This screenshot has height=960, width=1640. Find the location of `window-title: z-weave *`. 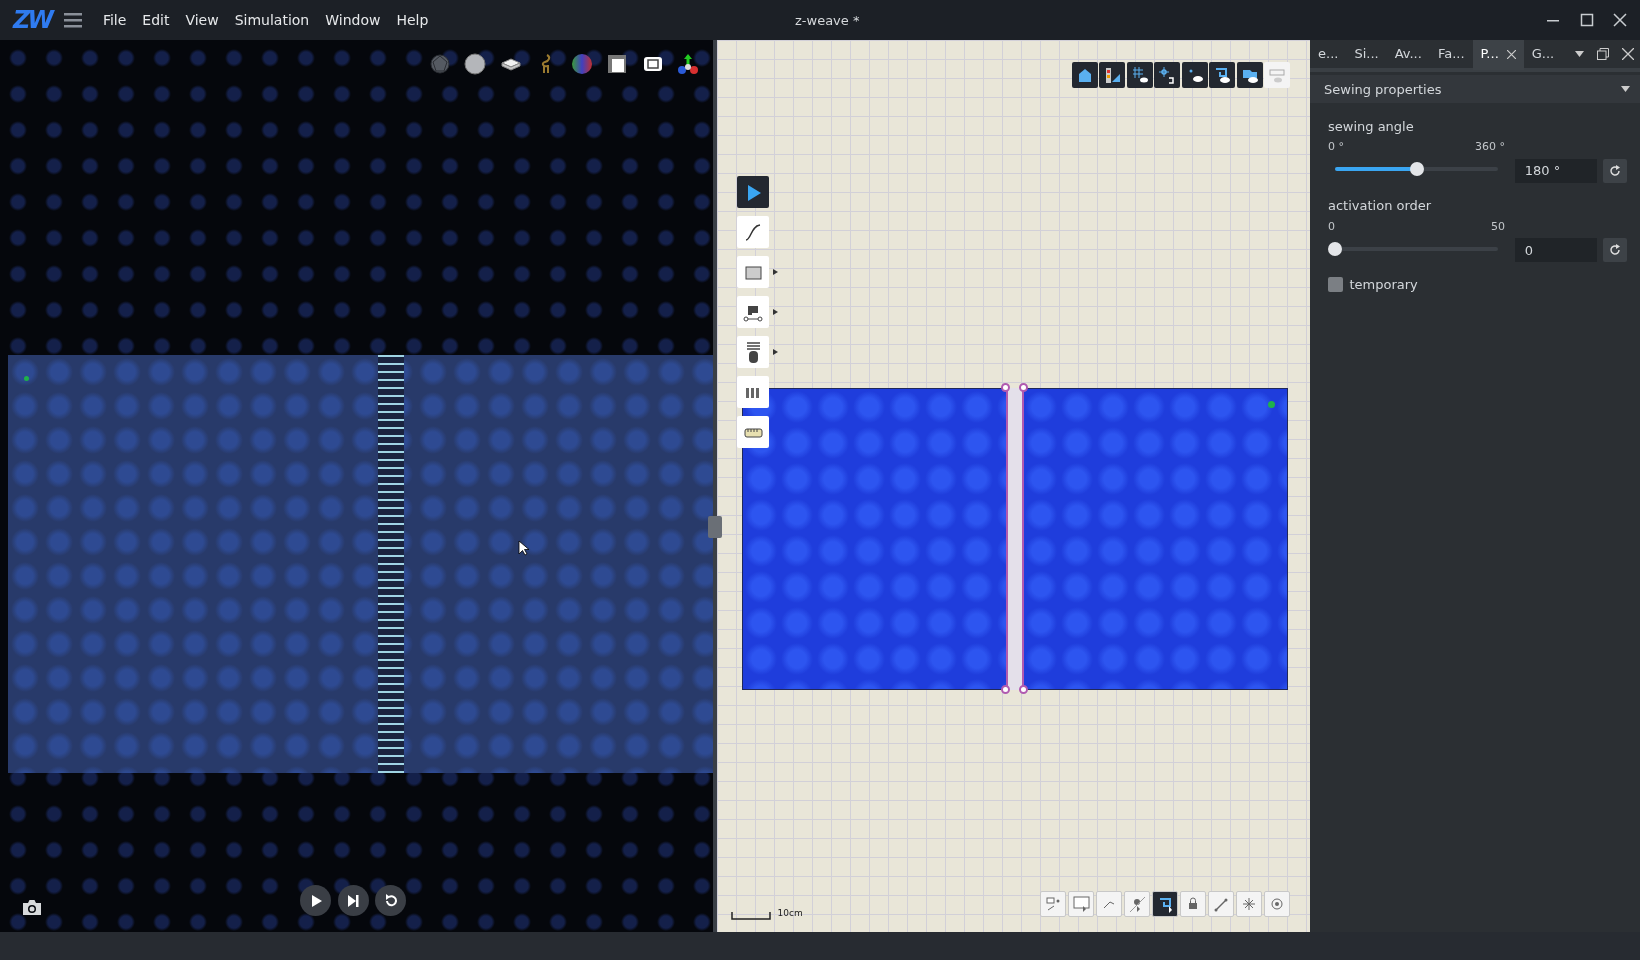

window-title: z-weave * is located at coordinates (827, 21).